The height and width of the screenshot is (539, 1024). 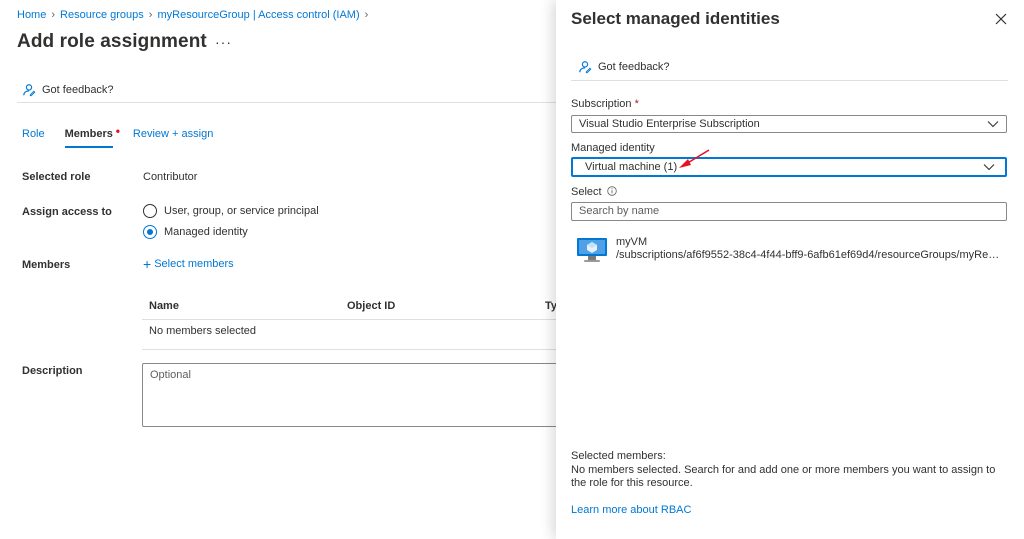 I want to click on selected-members-heading: Selected members:, so click(x=618, y=456).